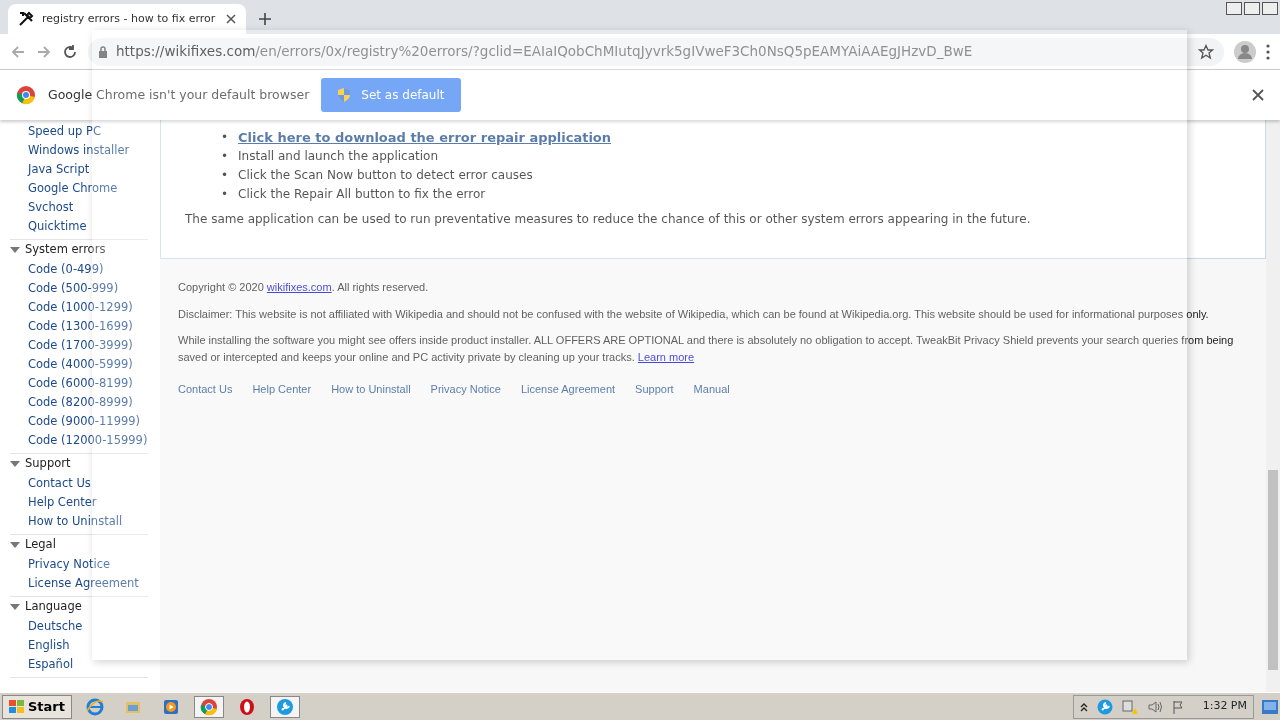  Describe the element at coordinates (1083, 706) in the screenshot. I see `chevron-up-icon` at that location.